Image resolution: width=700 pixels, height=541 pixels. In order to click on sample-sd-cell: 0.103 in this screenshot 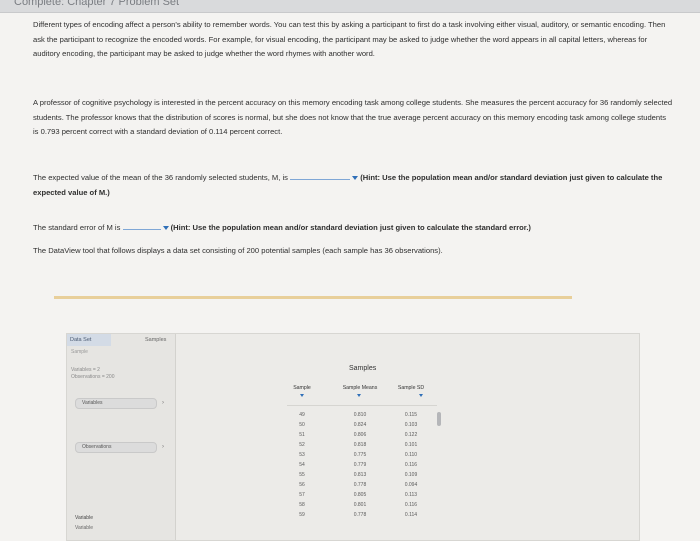, I will do `click(411, 425)`.